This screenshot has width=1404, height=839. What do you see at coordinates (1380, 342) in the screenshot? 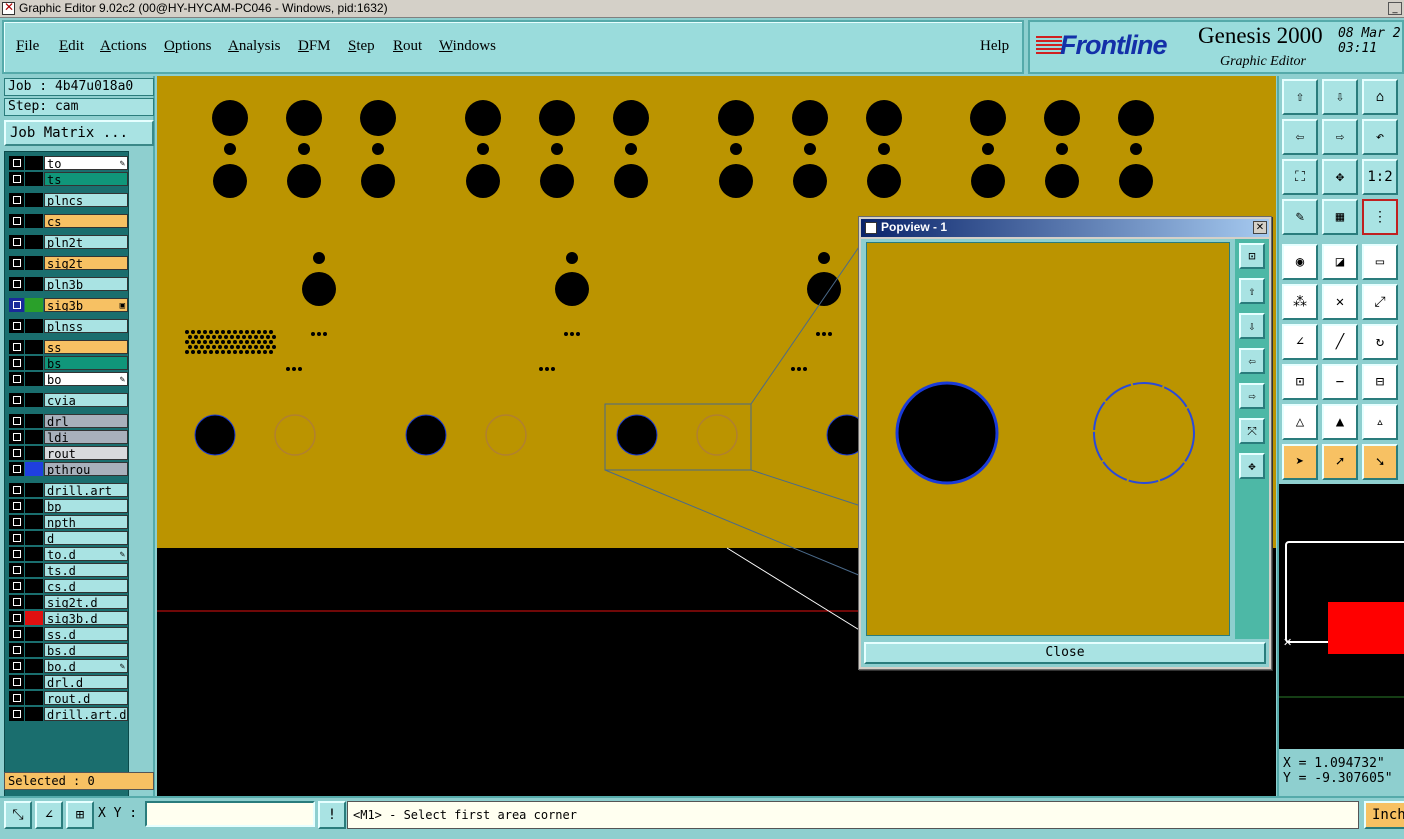
I see `arc-button: ↻` at bounding box center [1380, 342].